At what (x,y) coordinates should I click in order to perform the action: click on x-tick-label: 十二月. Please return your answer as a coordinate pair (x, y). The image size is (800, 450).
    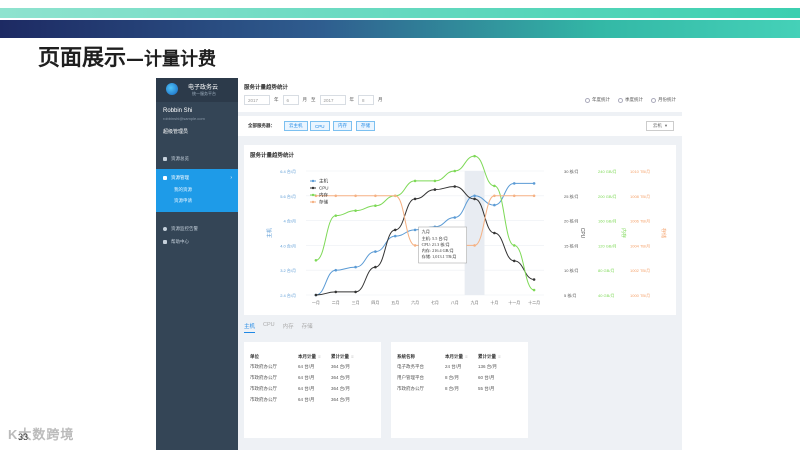
    Looking at the image, I should click on (534, 302).